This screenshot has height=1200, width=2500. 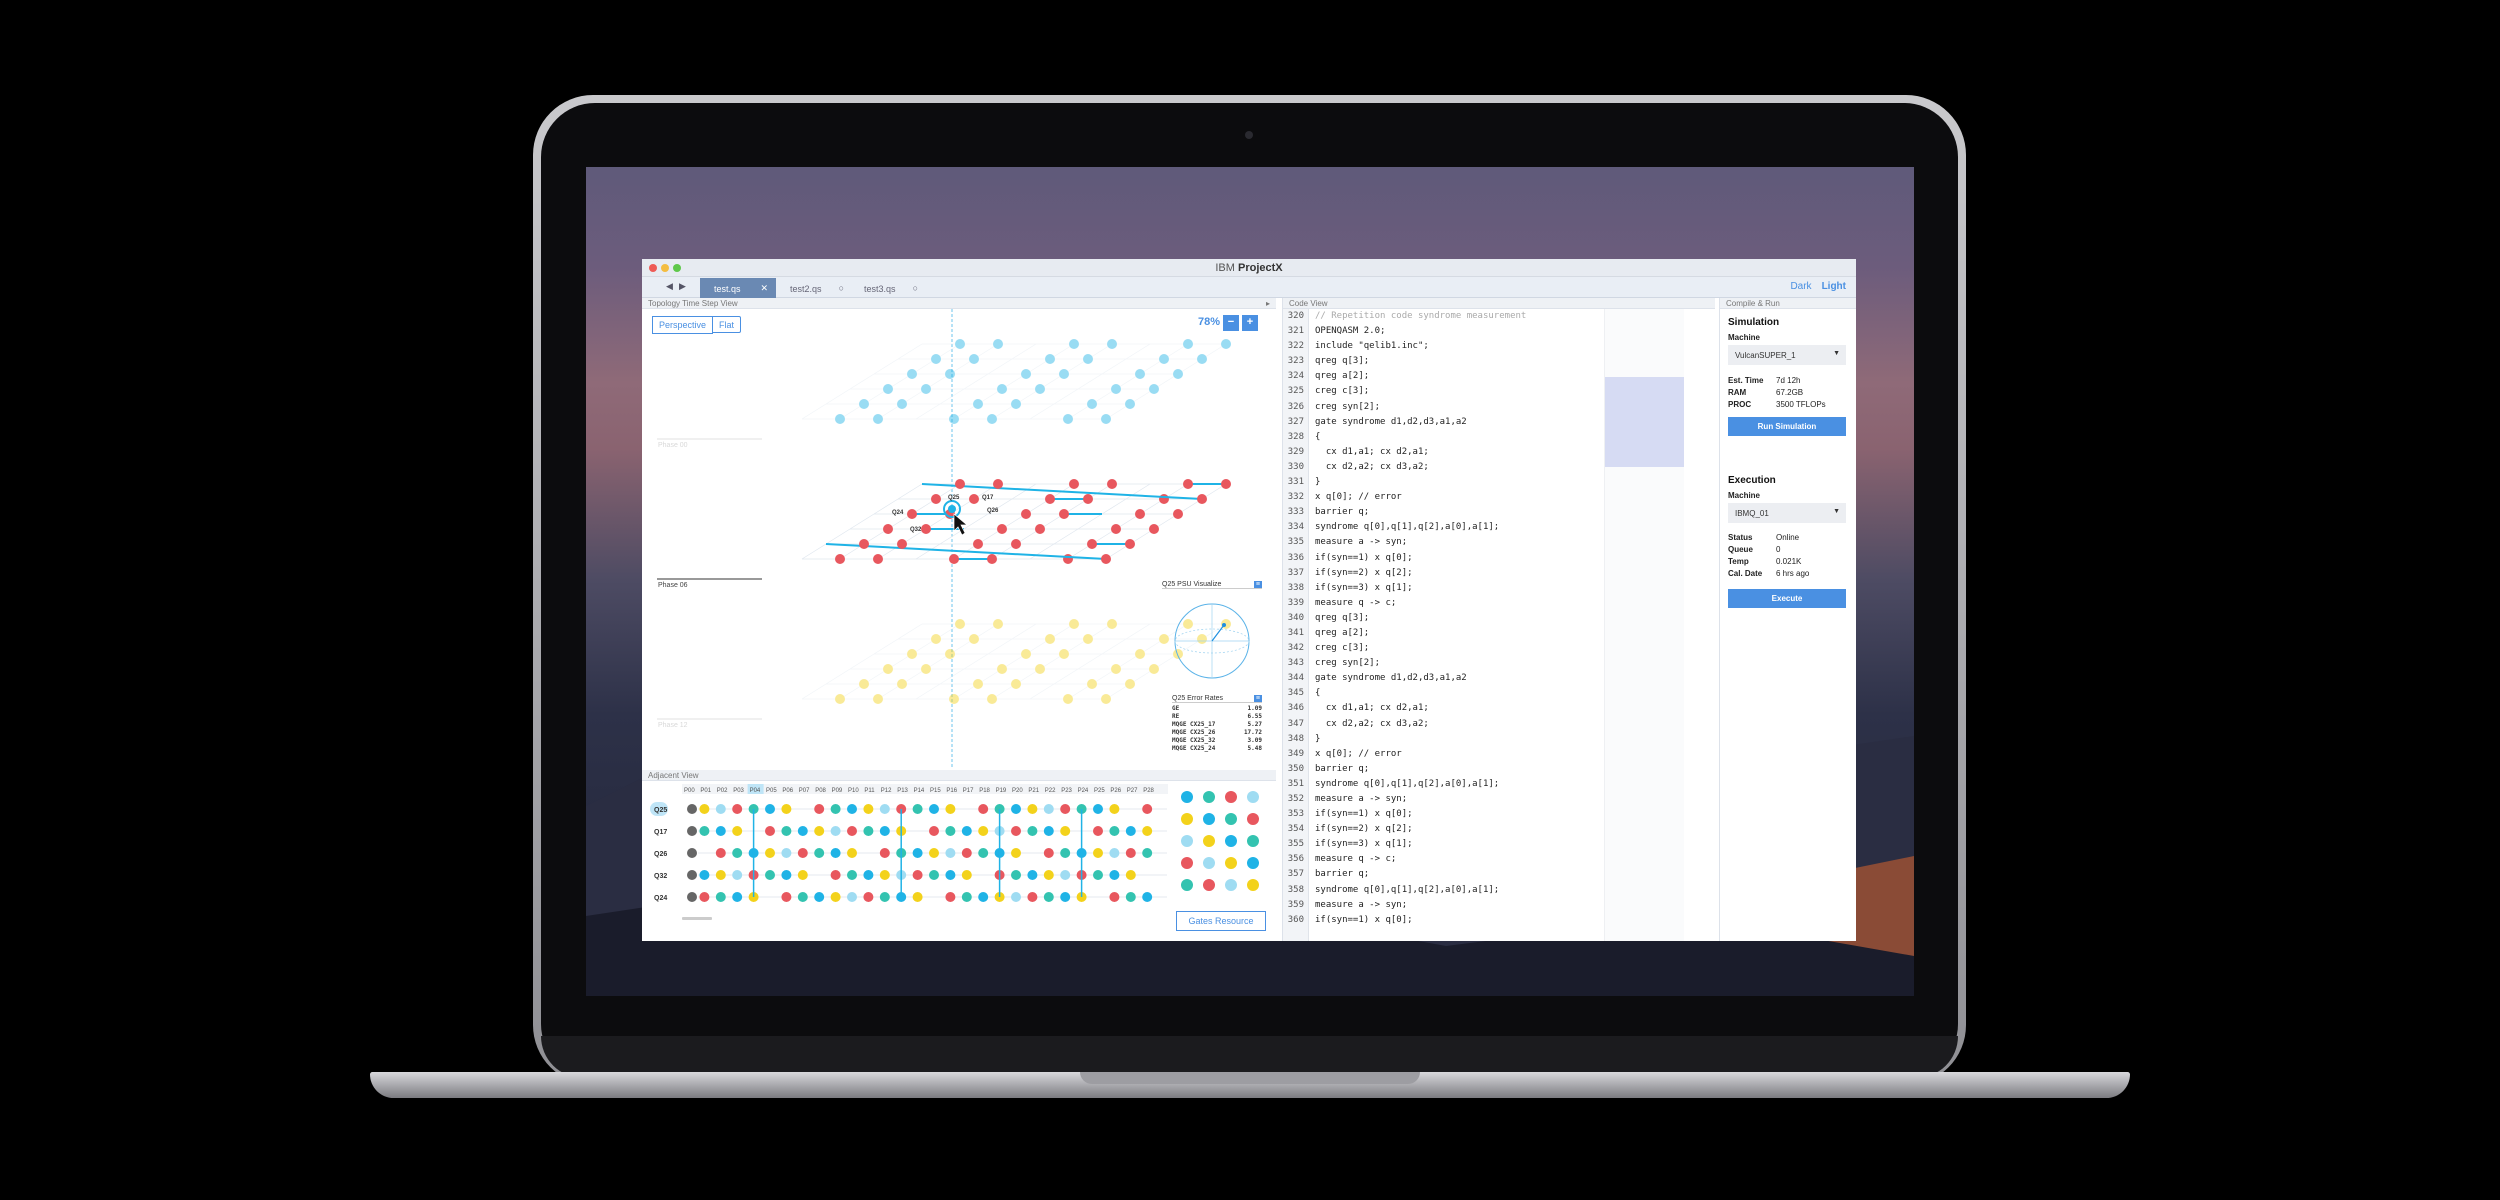 What do you see at coordinates (1744, 495) in the screenshot?
I see `execution-machine-label: Machine` at bounding box center [1744, 495].